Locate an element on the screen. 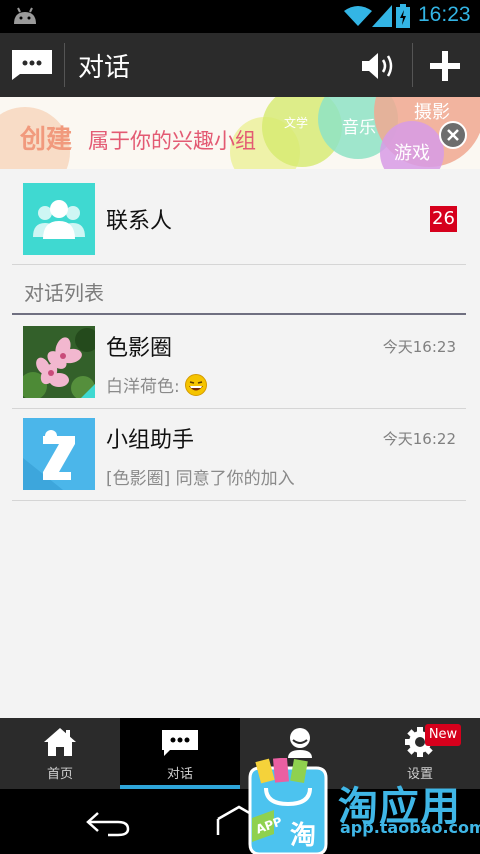 This screenshot has height=854, width=480. contacts-label: 联系人 is located at coordinates (139, 221).